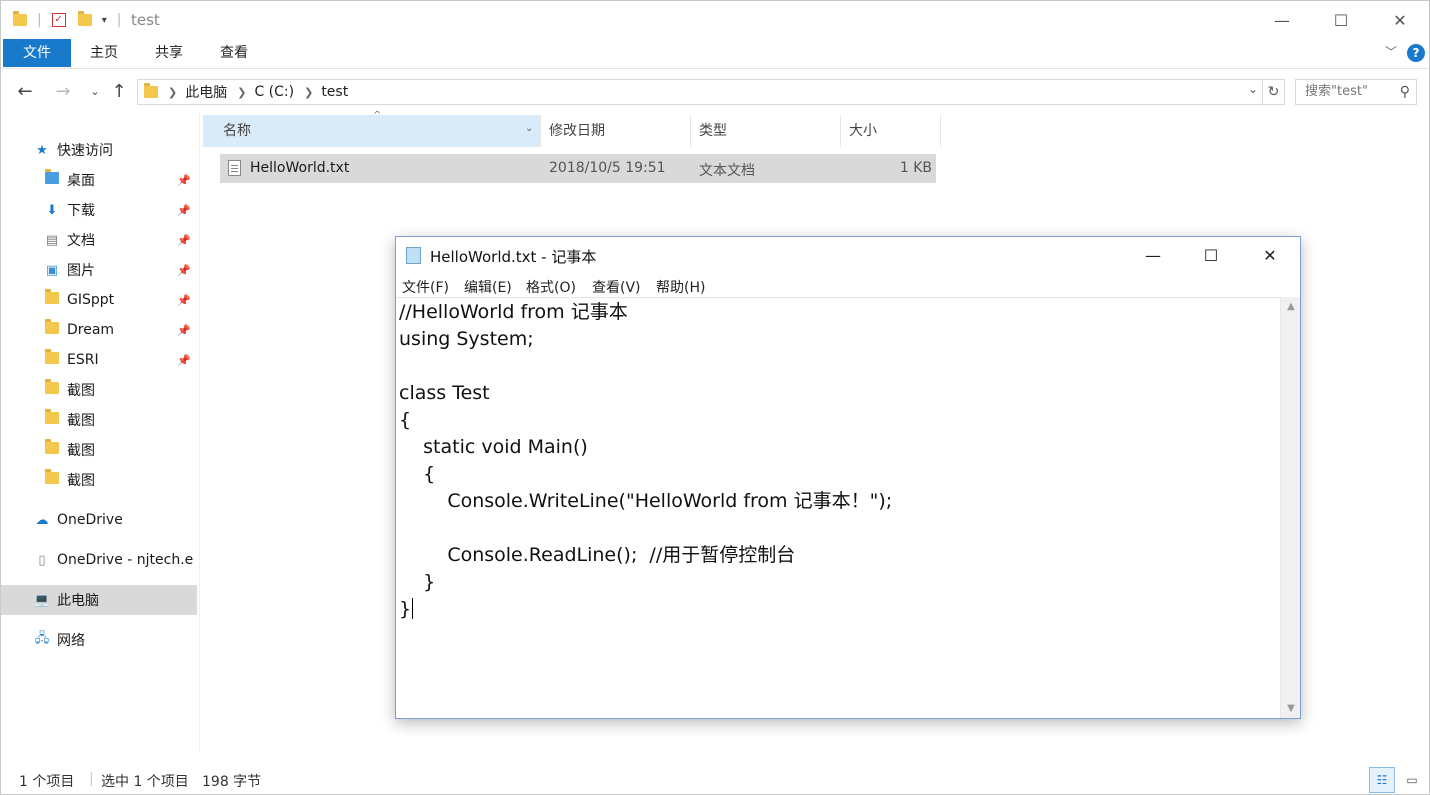 This screenshot has height=795, width=1430. I want to click on file-size: 1 KB, so click(915, 168).